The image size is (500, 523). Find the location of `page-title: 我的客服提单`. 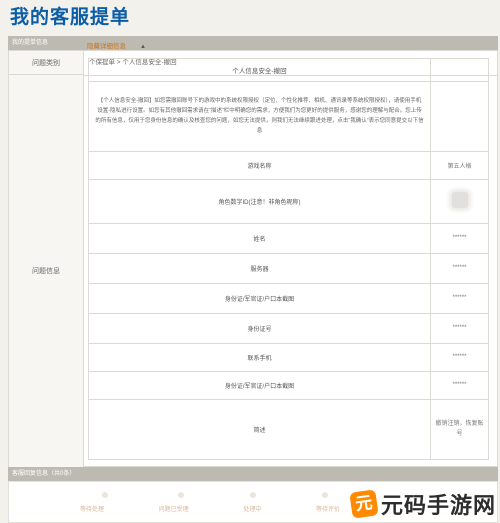

page-title: 我的客服提单 is located at coordinates (70, 17).